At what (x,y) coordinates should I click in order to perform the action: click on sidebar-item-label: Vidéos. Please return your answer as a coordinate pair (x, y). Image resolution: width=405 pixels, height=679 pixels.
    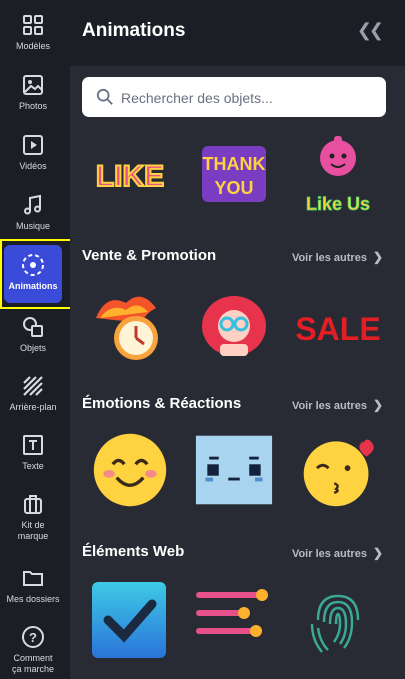
    Looking at the image, I should click on (33, 166).